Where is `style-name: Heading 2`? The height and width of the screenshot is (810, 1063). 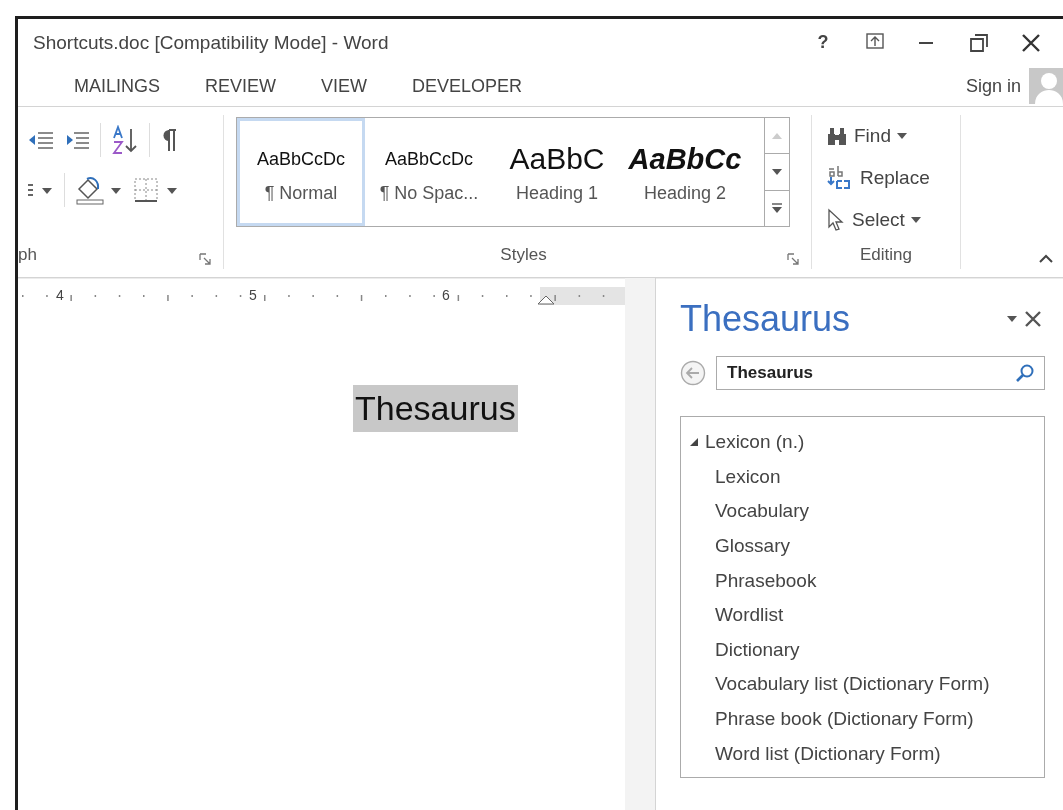
style-name: Heading 2 is located at coordinates (685, 193).